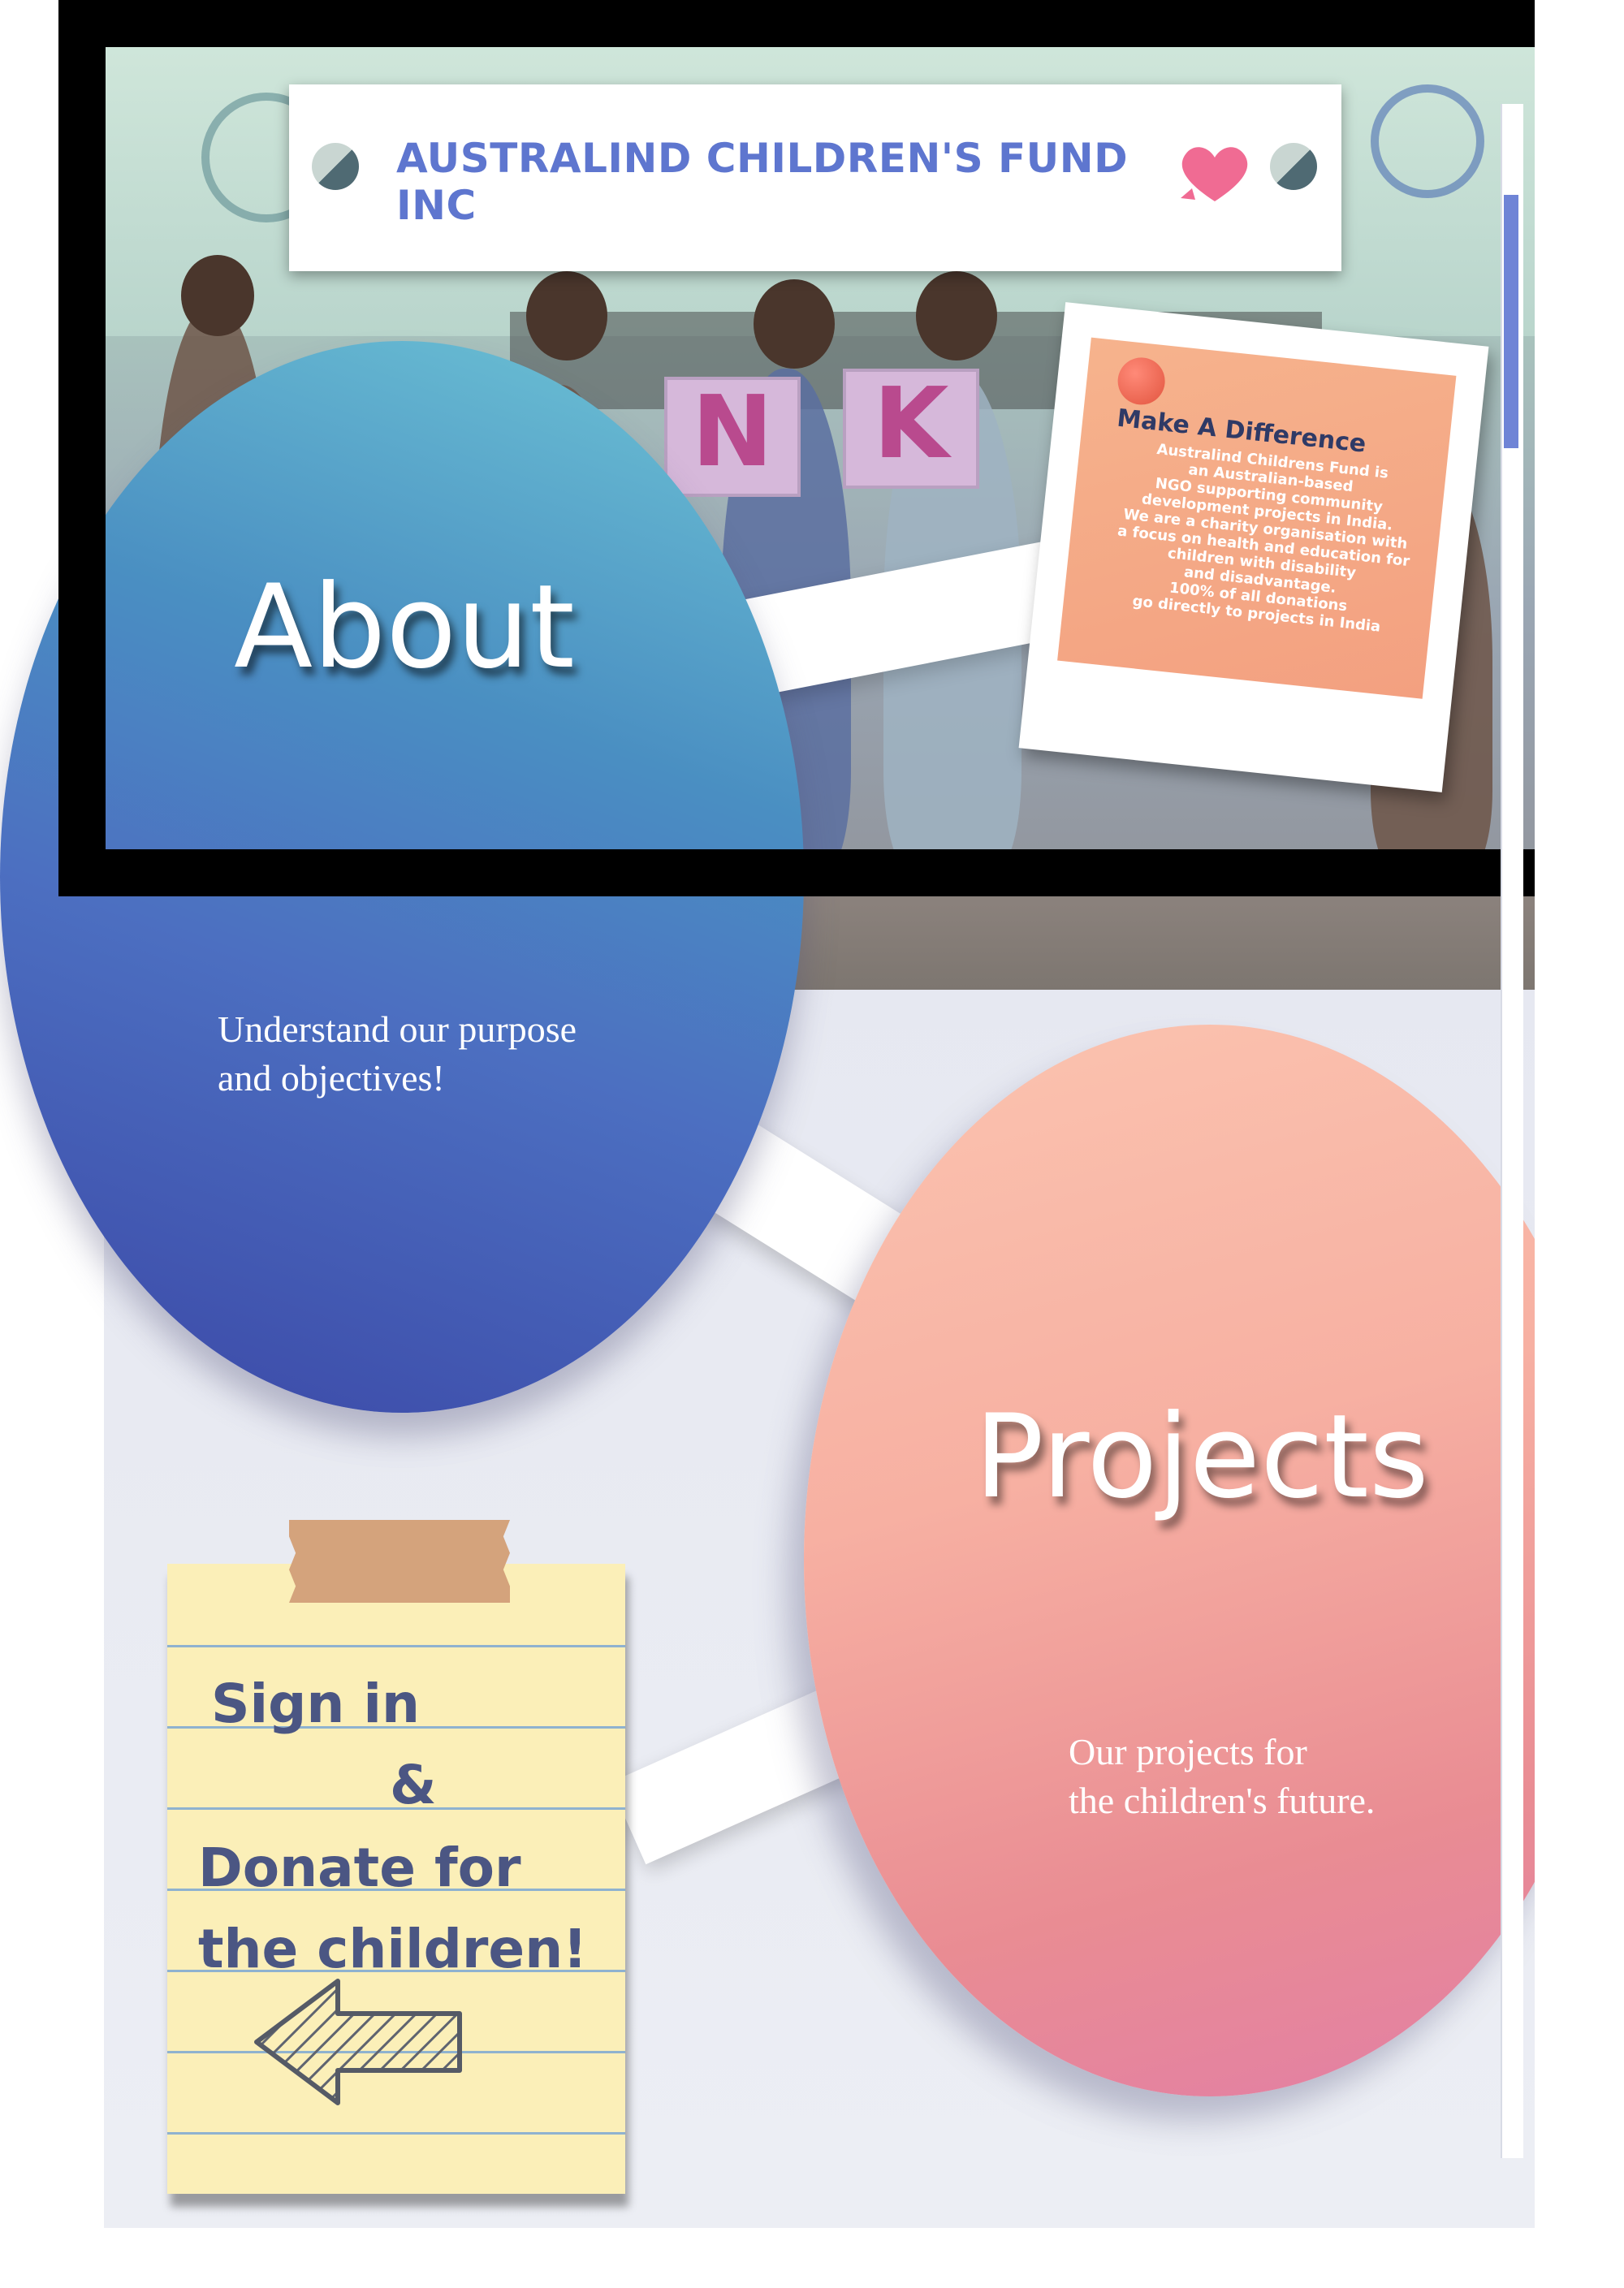  What do you see at coordinates (400, 1561) in the screenshot?
I see `tape-strip` at bounding box center [400, 1561].